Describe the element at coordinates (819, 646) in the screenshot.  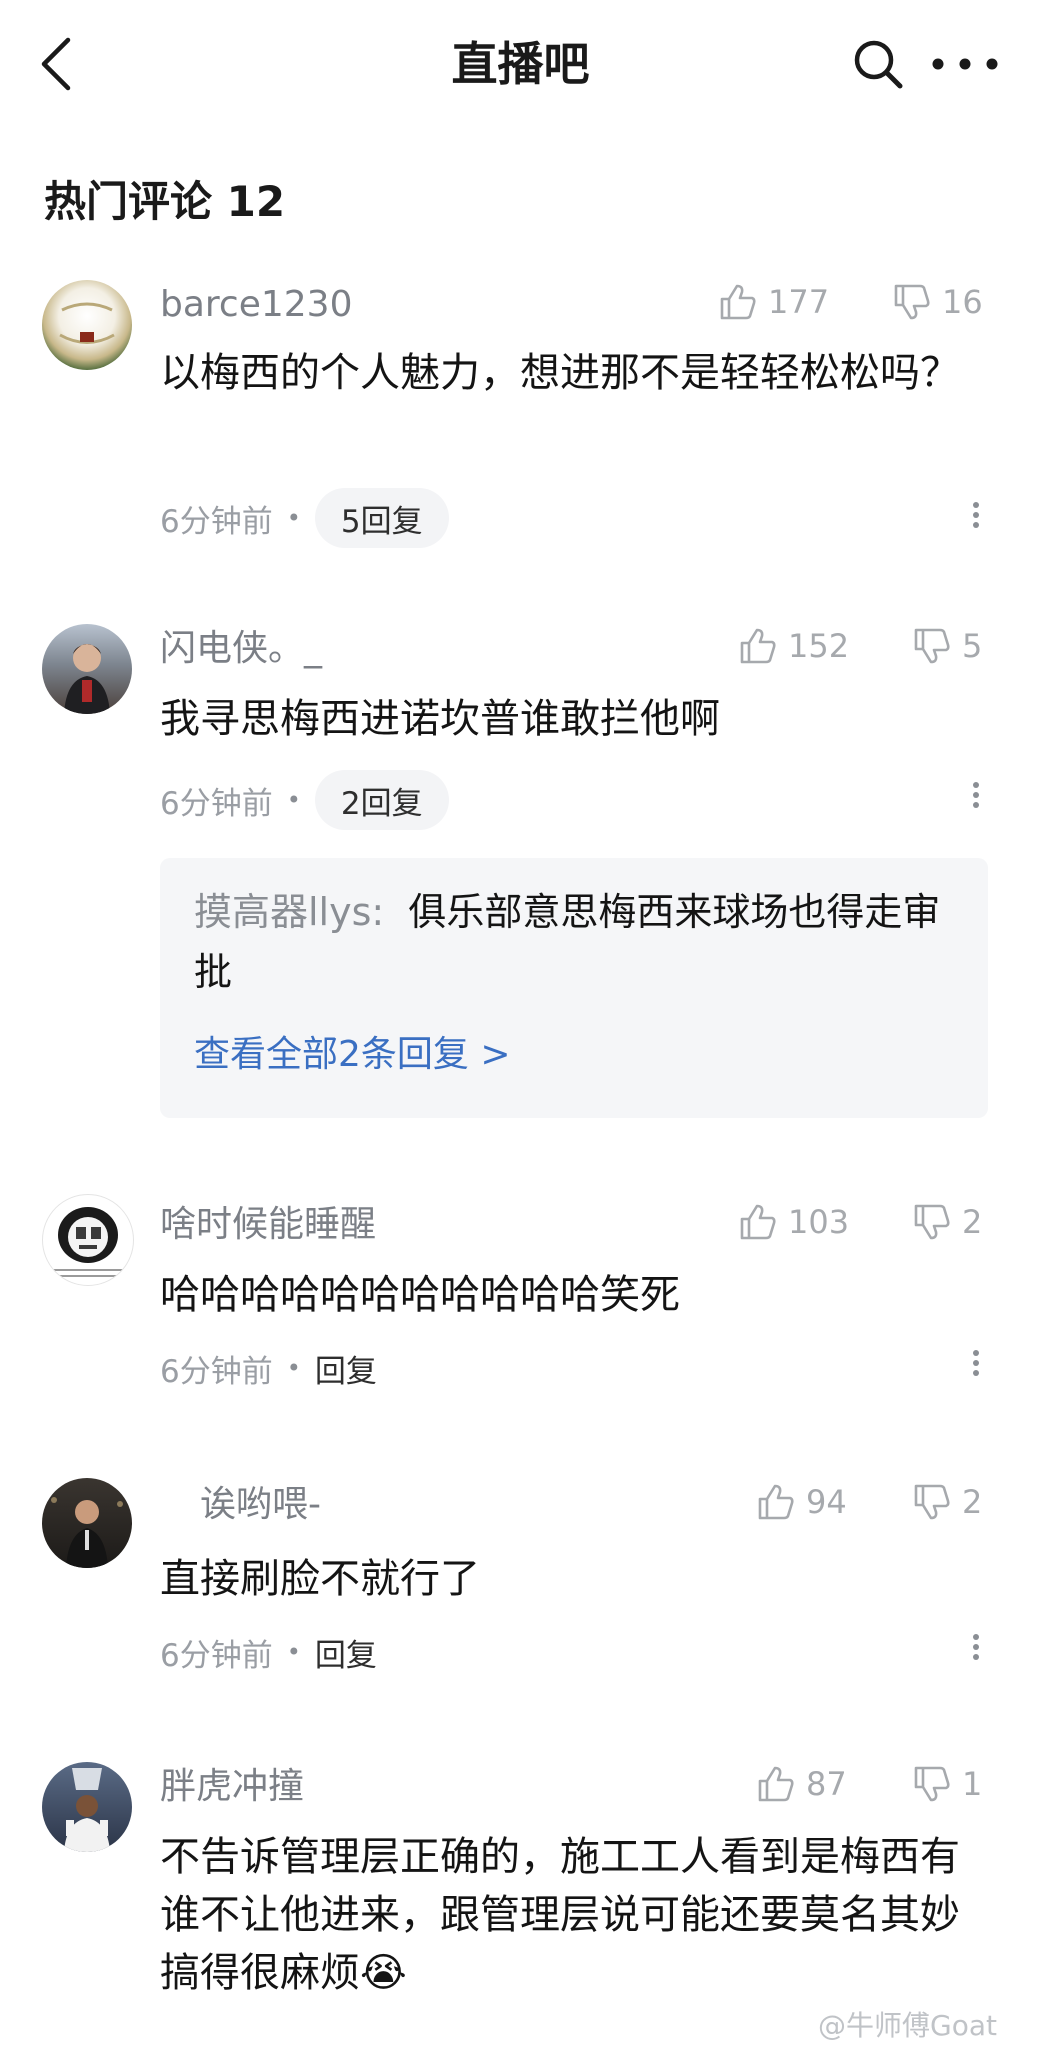
I see `like-count: 152` at that location.